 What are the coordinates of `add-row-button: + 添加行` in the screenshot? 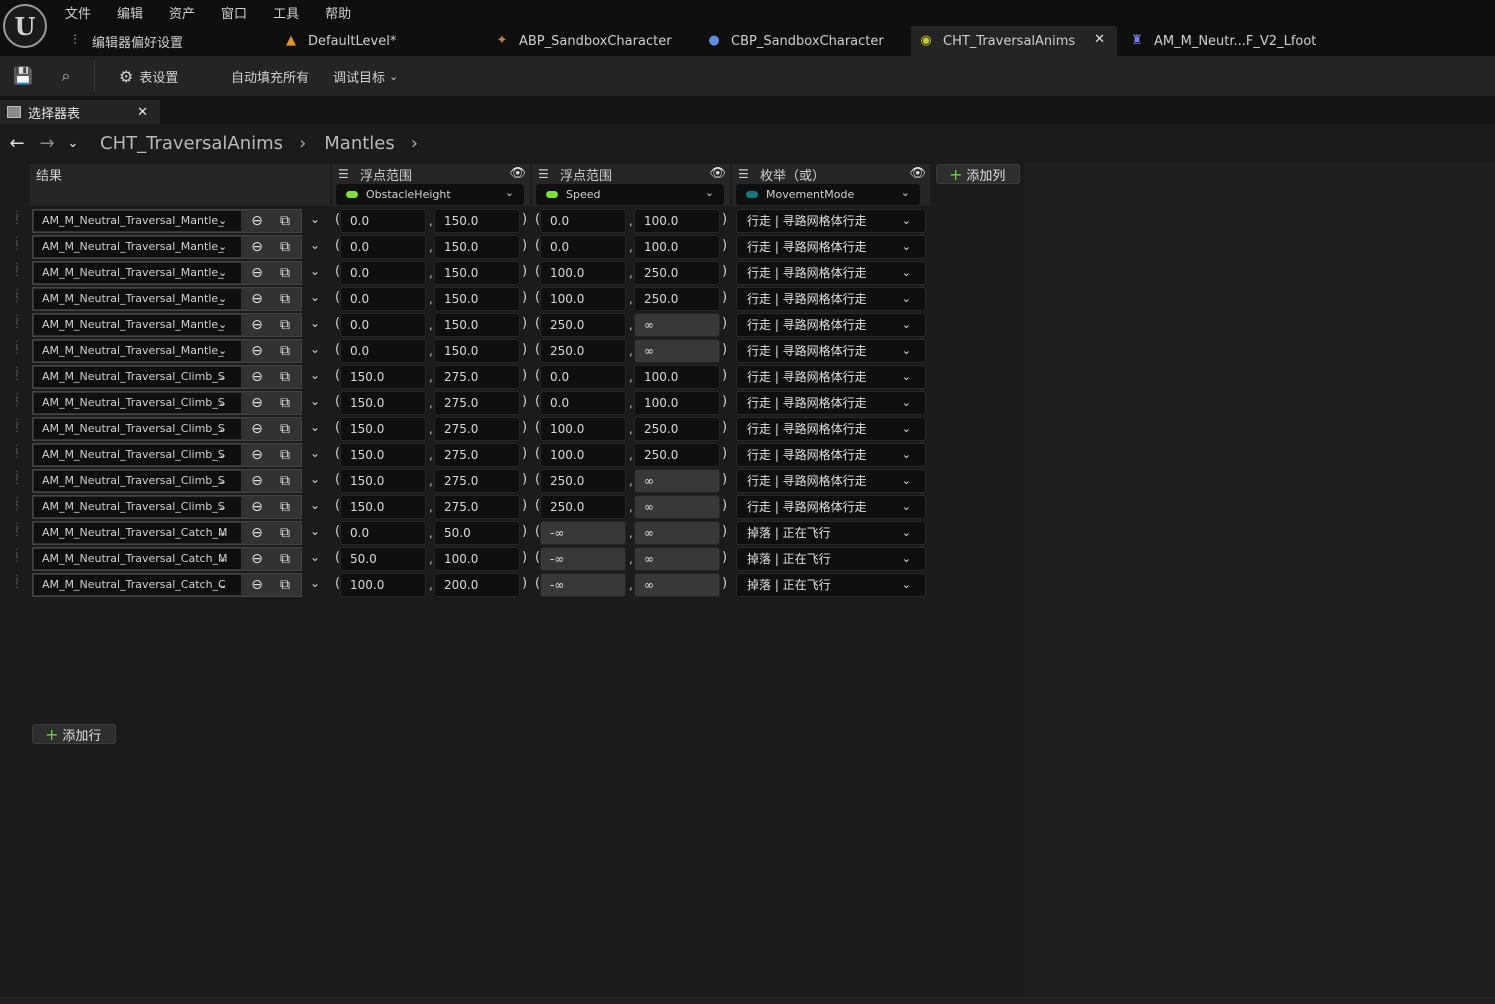 It's located at (74, 734).